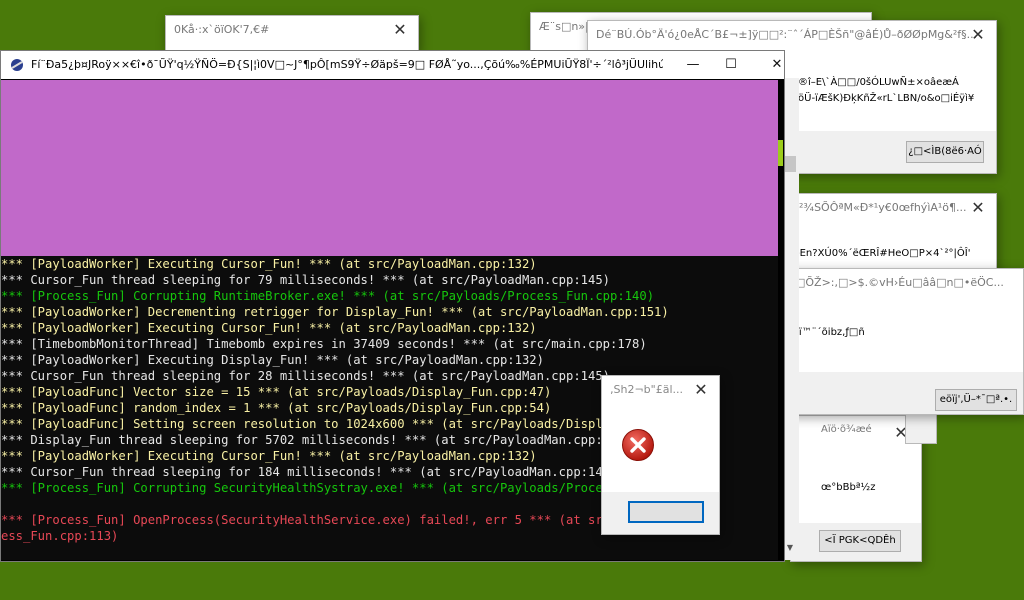 The image size is (1024, 600). Describe the element at coordinates (777, 65) in the screenshot. I see `close-button: ✕` at that location.